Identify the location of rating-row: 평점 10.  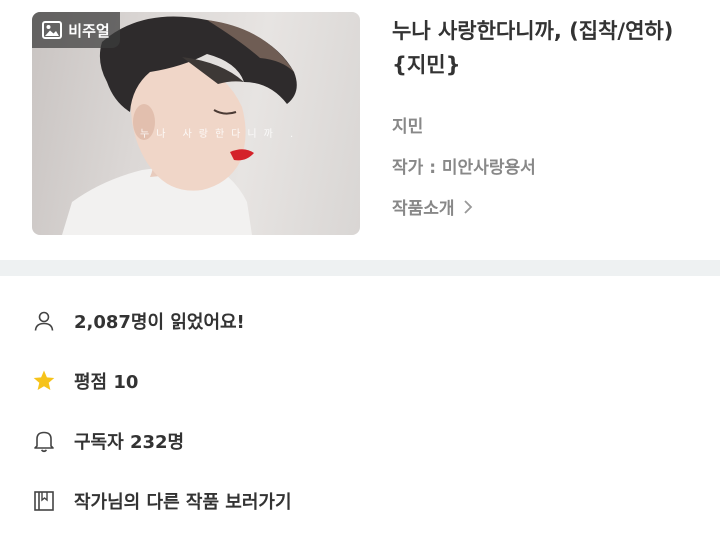
(362, 381).